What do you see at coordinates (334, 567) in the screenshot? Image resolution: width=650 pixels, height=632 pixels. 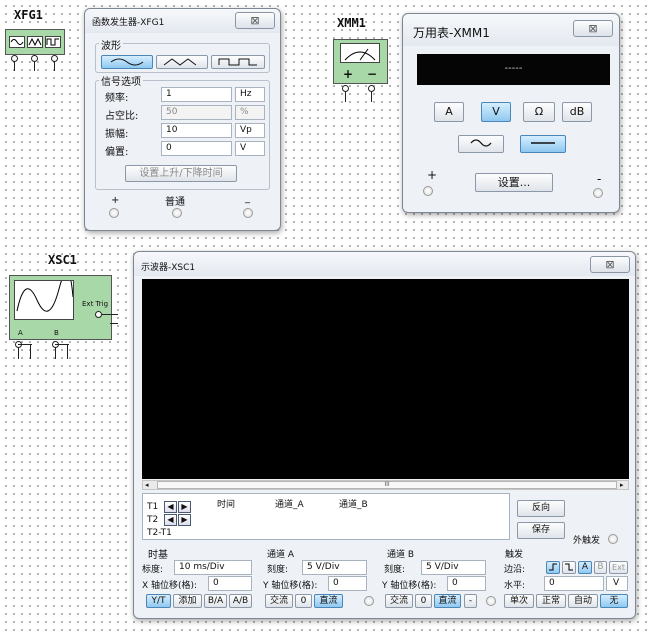 I see `channel-a-scale-input: 5 V/Div` at bounding box center [334, 567].